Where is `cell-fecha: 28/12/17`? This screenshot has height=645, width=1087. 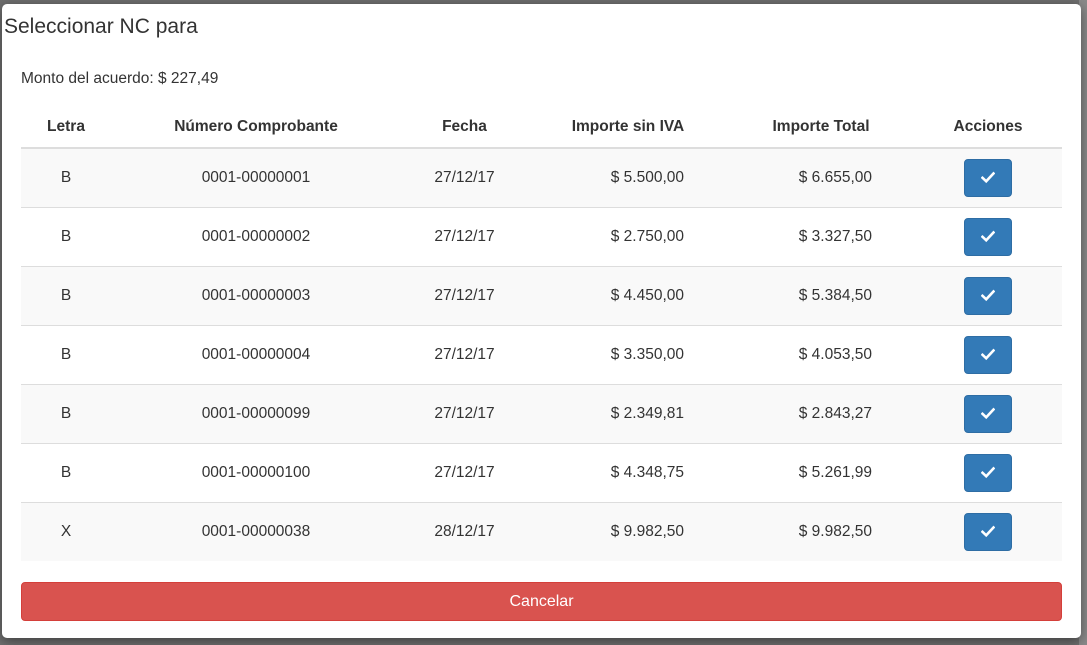
cell-fecha: 28/12/17 is located at coordinates (464, 531).